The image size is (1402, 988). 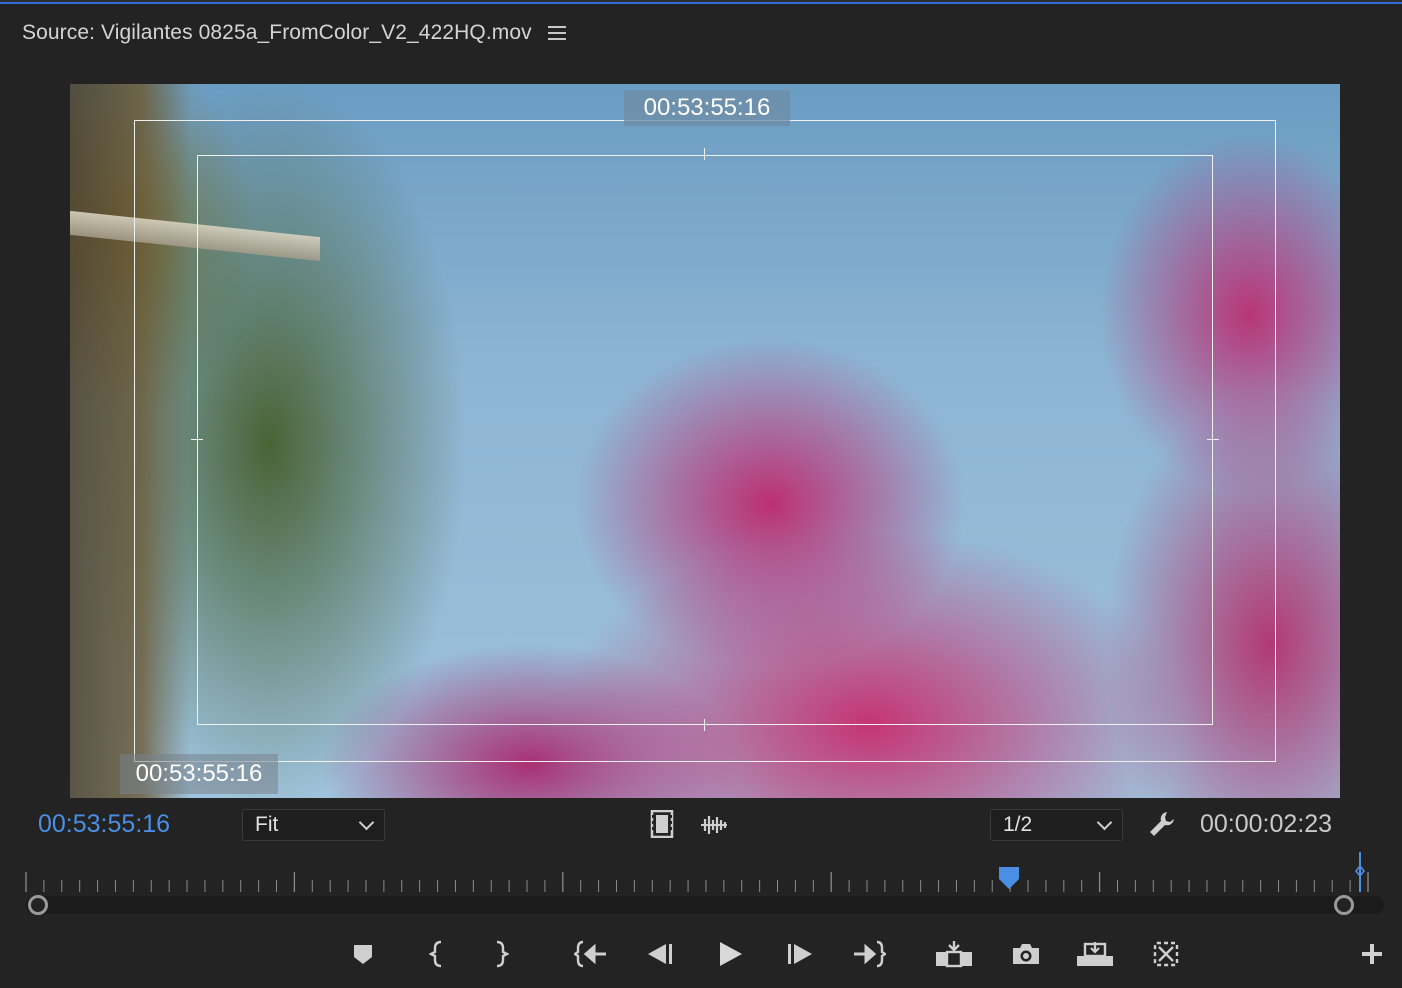 I want to click on settings-wrench-icon, so click(x=1162, y=824).